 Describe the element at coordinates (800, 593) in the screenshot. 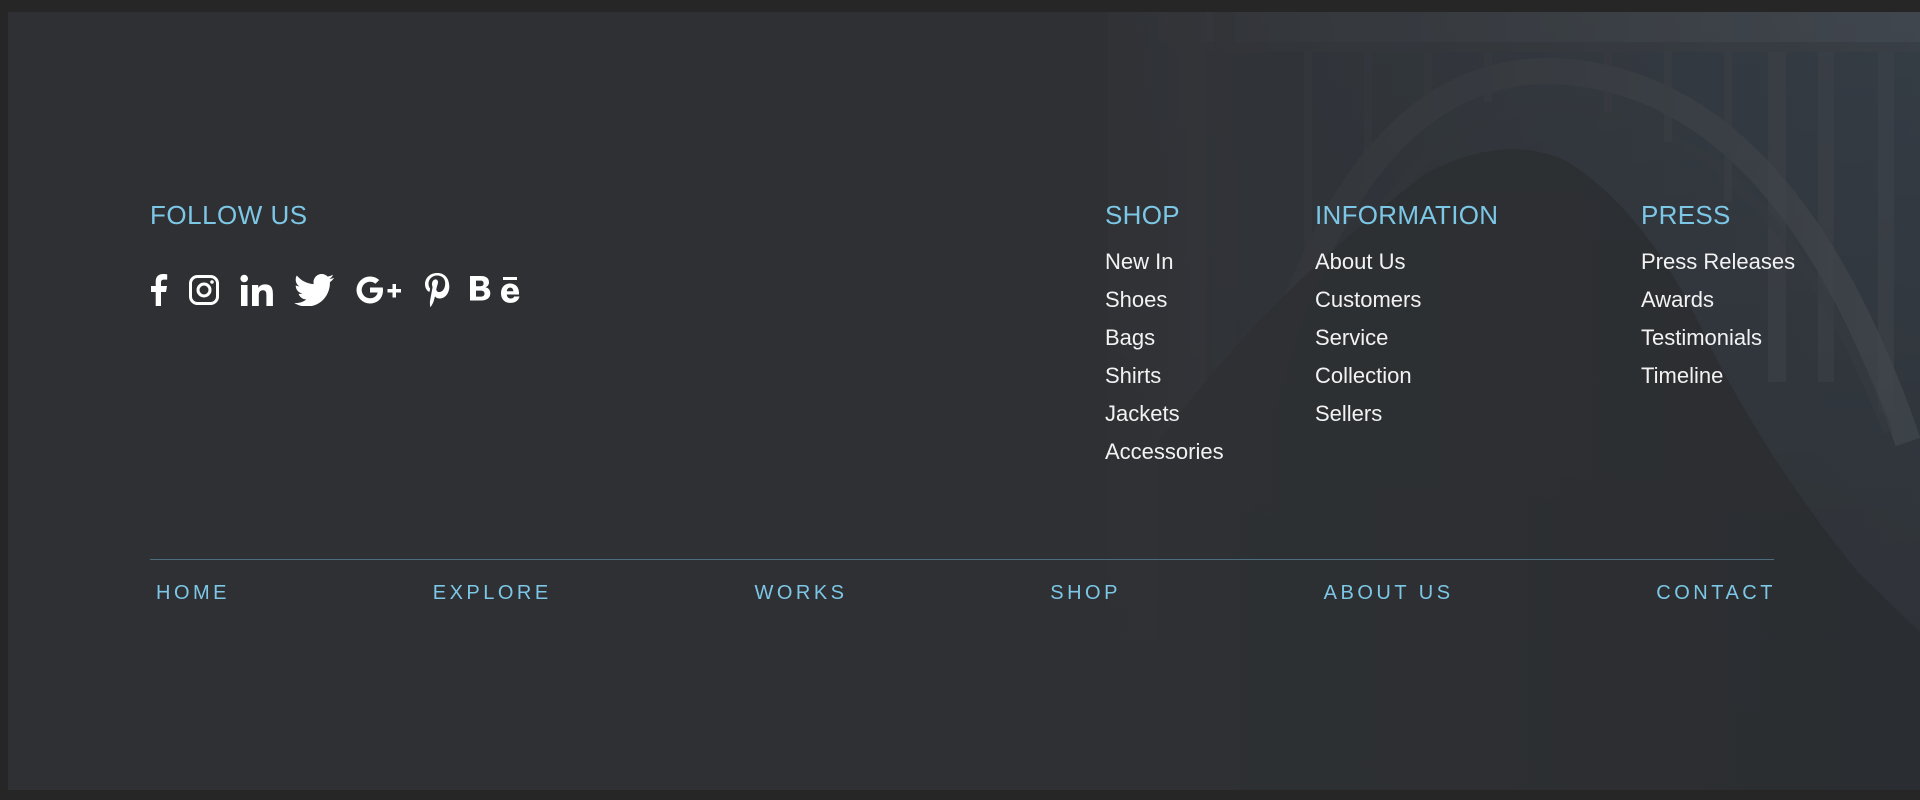

I see `nav-works: WORKS` at that location.